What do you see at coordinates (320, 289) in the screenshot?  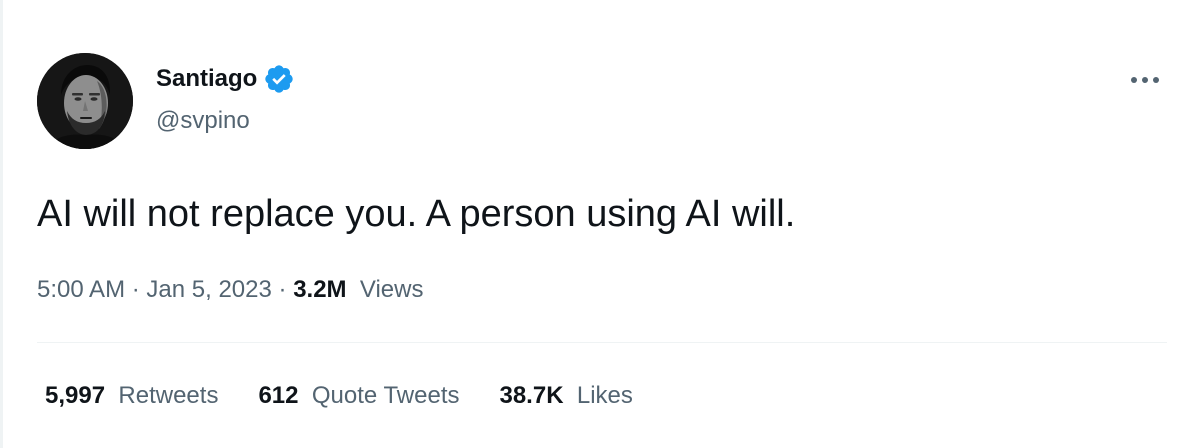 I see `views-count: 3.2M` at bounding box center [320, 289].